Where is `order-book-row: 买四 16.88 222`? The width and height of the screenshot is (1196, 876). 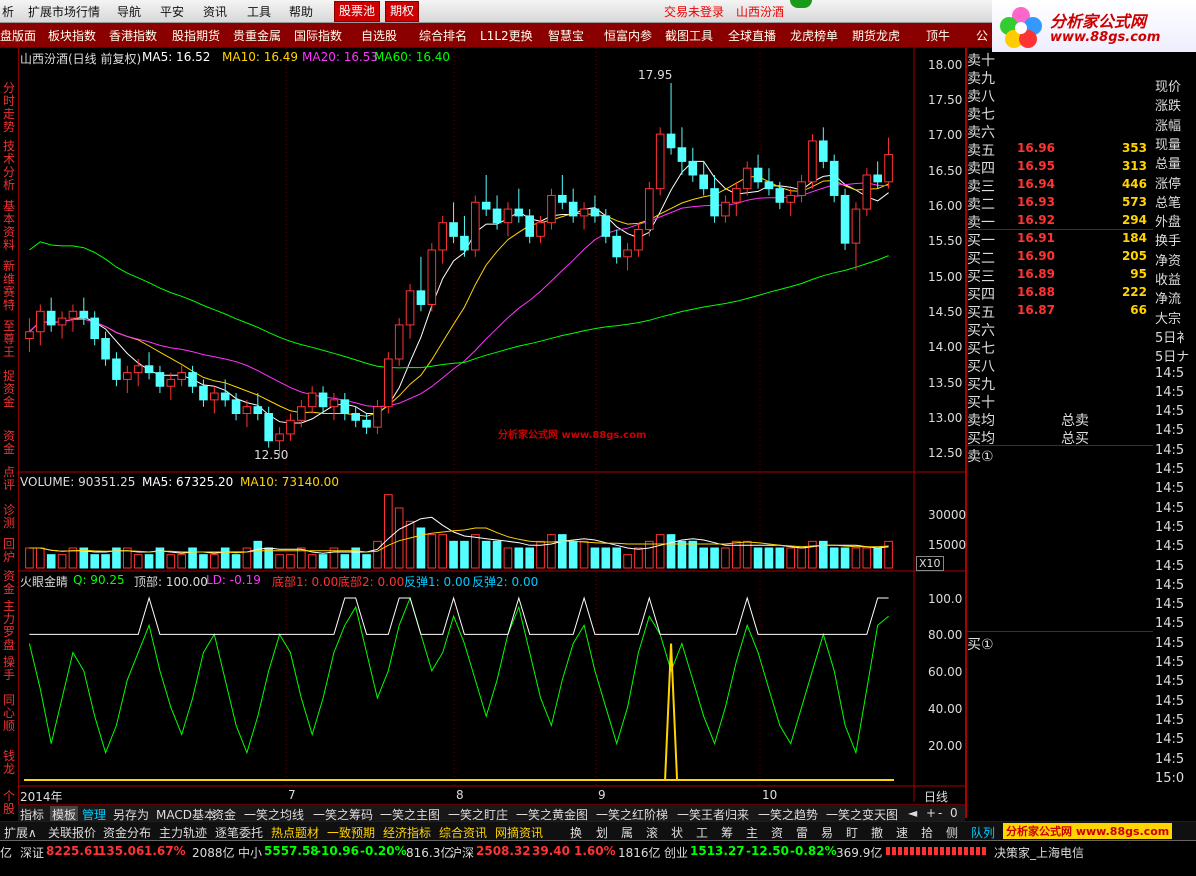
order-book-row: 买四 16.88 222 is located at coordinates (1060, 293).